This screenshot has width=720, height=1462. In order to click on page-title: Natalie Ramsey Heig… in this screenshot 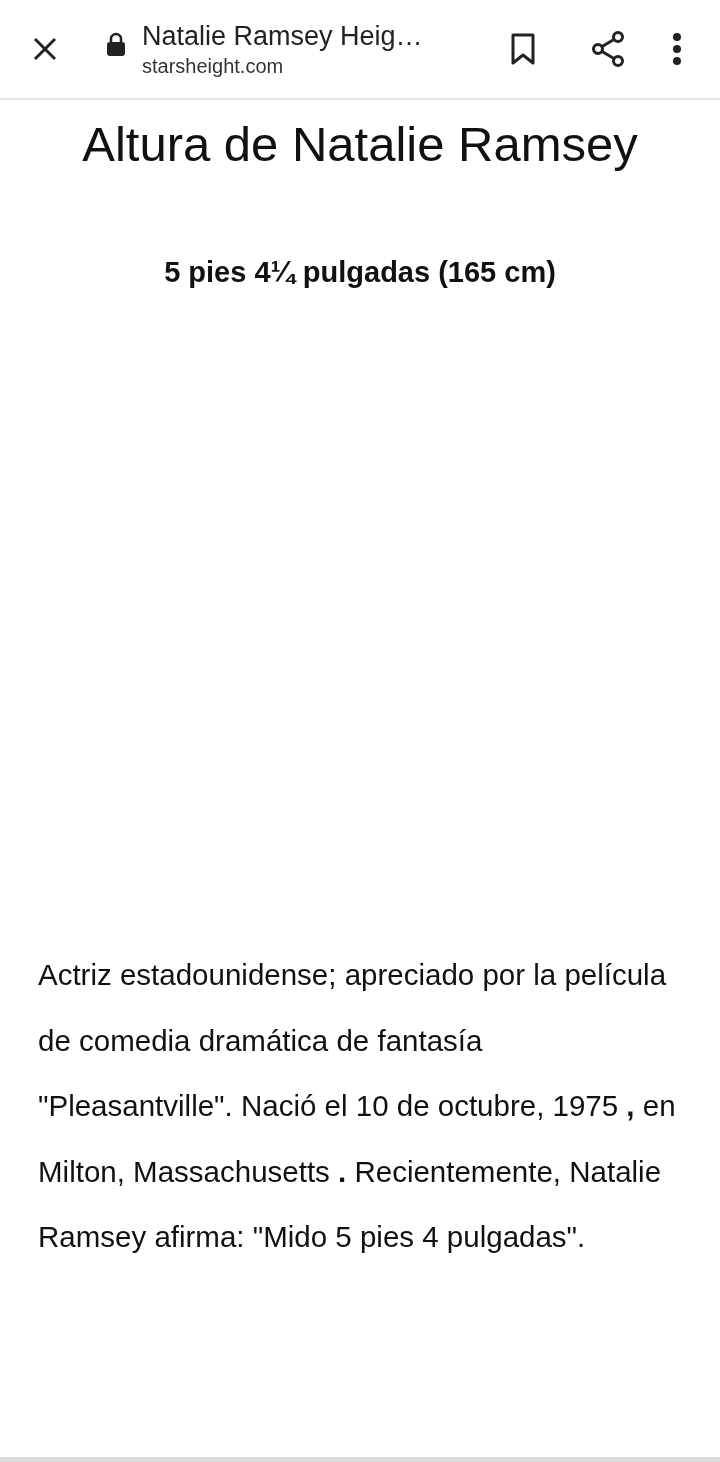, I will do `click(283, 36)`.